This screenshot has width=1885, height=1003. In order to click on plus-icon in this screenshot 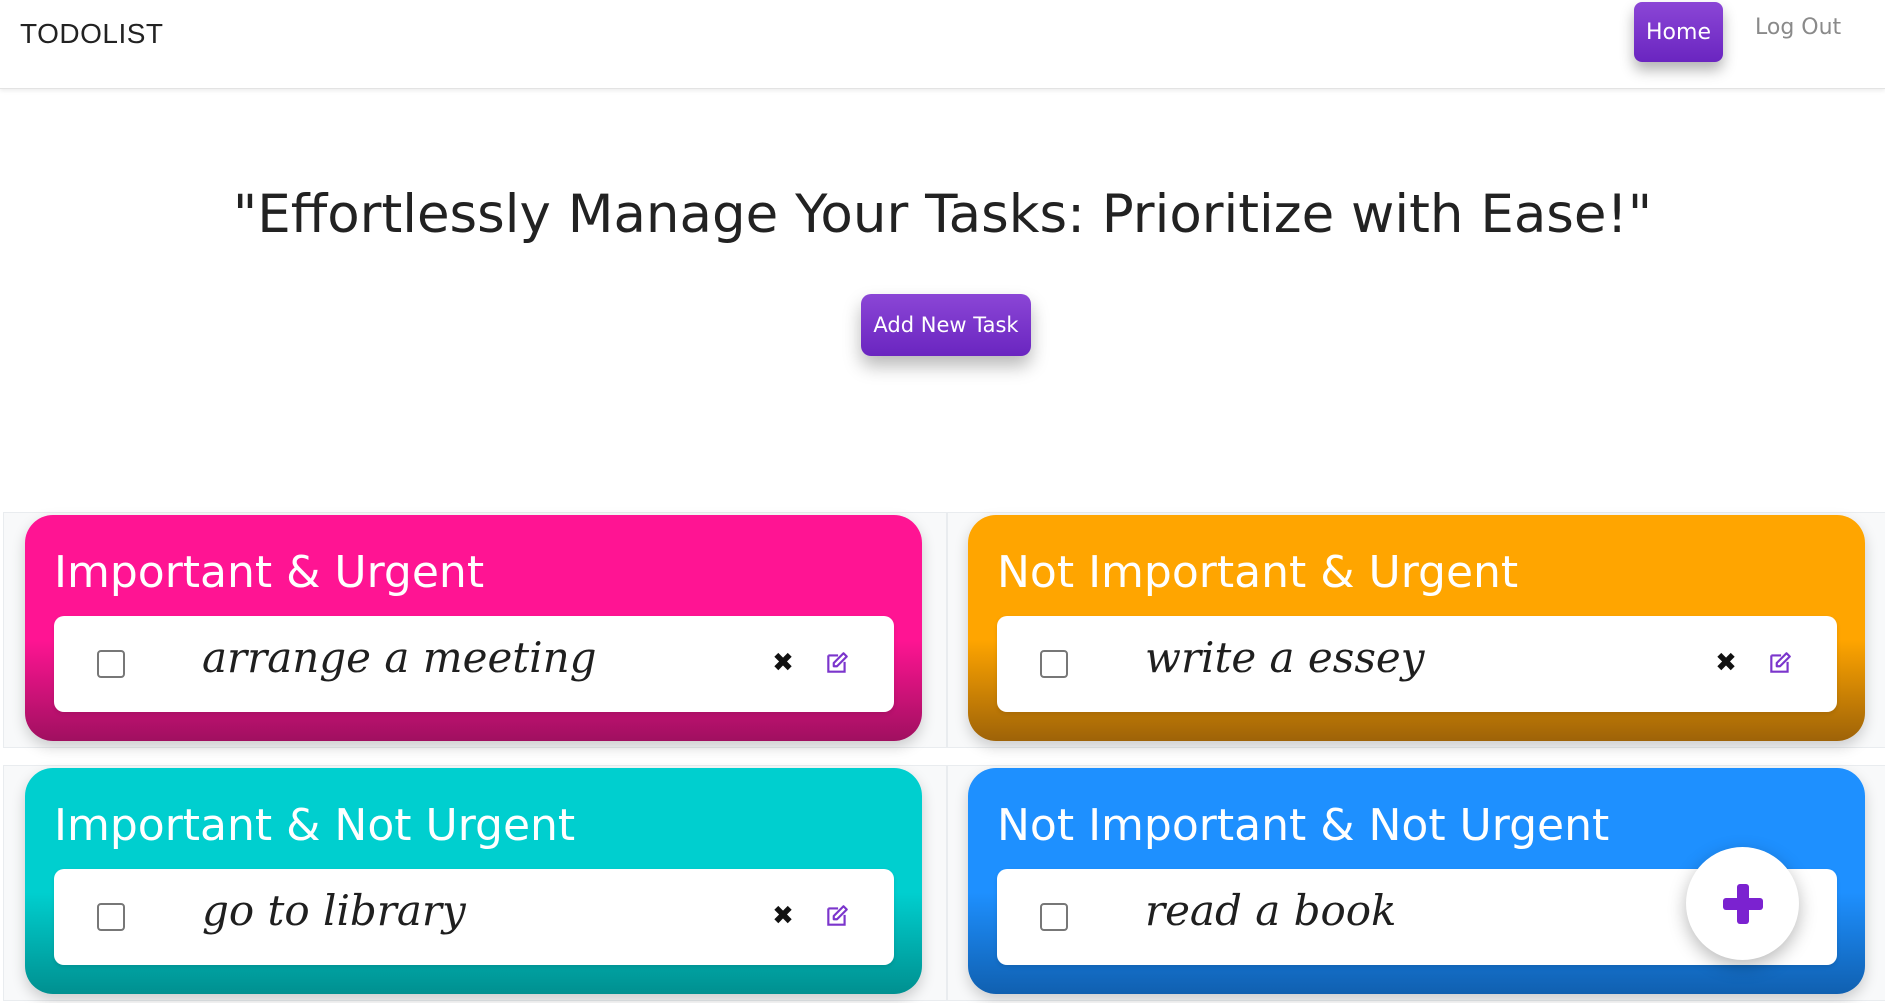, I will do `click(1742, 903)`.